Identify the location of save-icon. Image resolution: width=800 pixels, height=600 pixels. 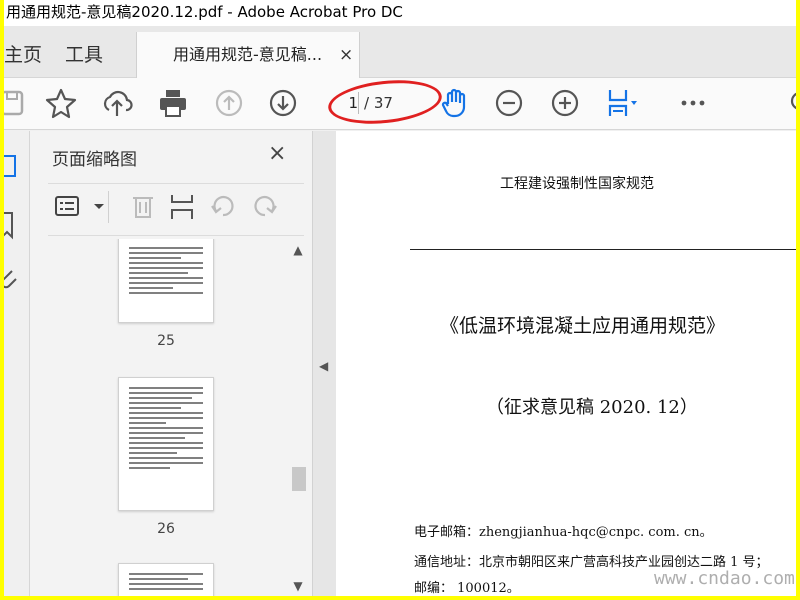
(18, 103).